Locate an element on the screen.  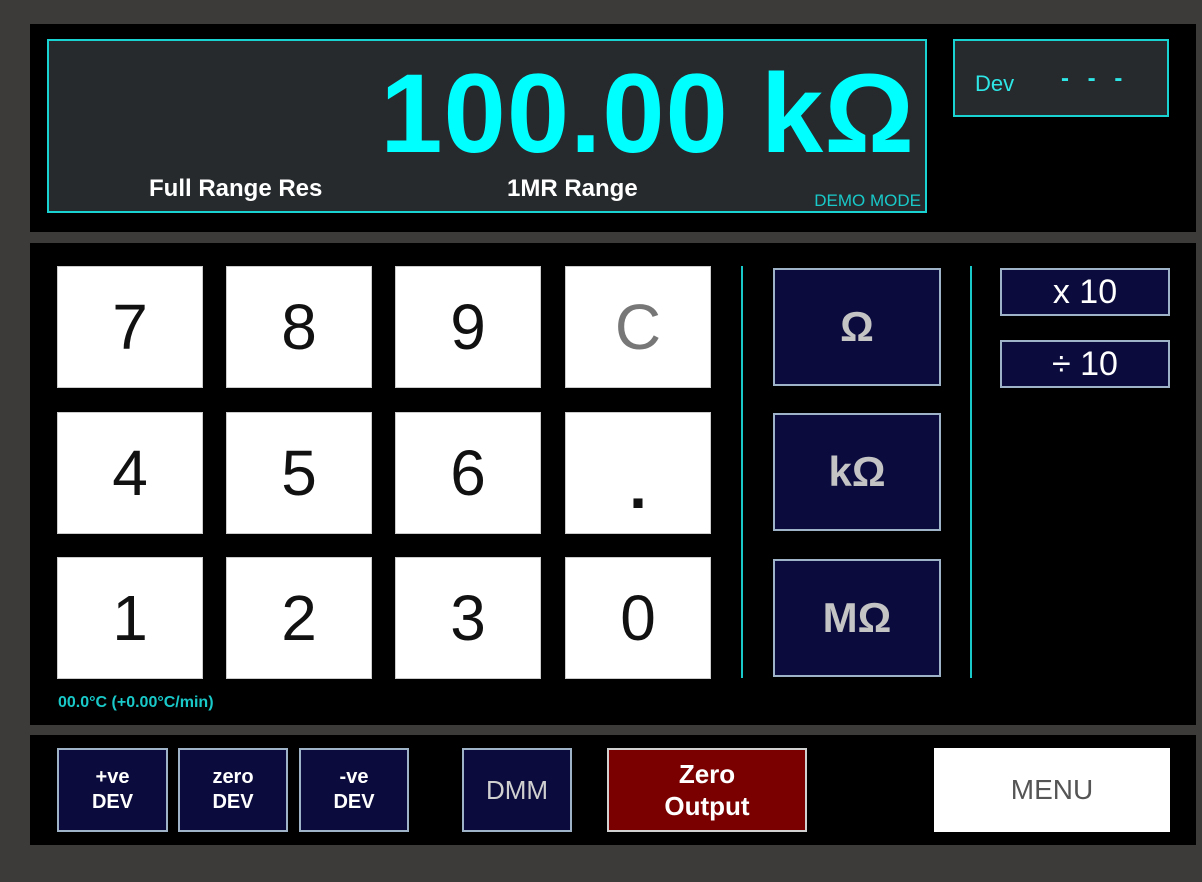
key-2: 2 is located at coordinates (299, 618).